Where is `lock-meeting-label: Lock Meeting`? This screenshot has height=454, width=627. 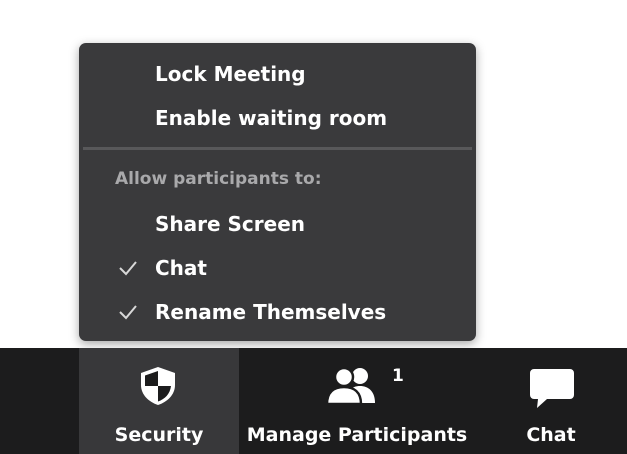
lock-meeting-label: Lock Meeting is located at coordinates (230, 74).